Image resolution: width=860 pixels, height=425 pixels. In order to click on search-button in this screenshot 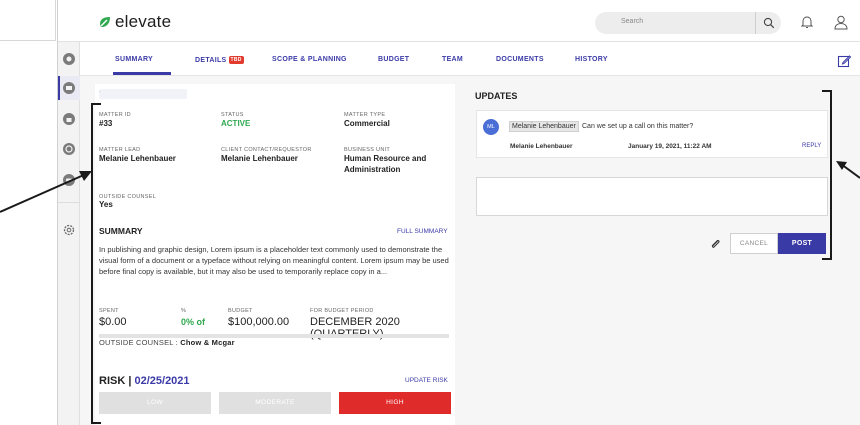, I will do `click(768, 23)`.